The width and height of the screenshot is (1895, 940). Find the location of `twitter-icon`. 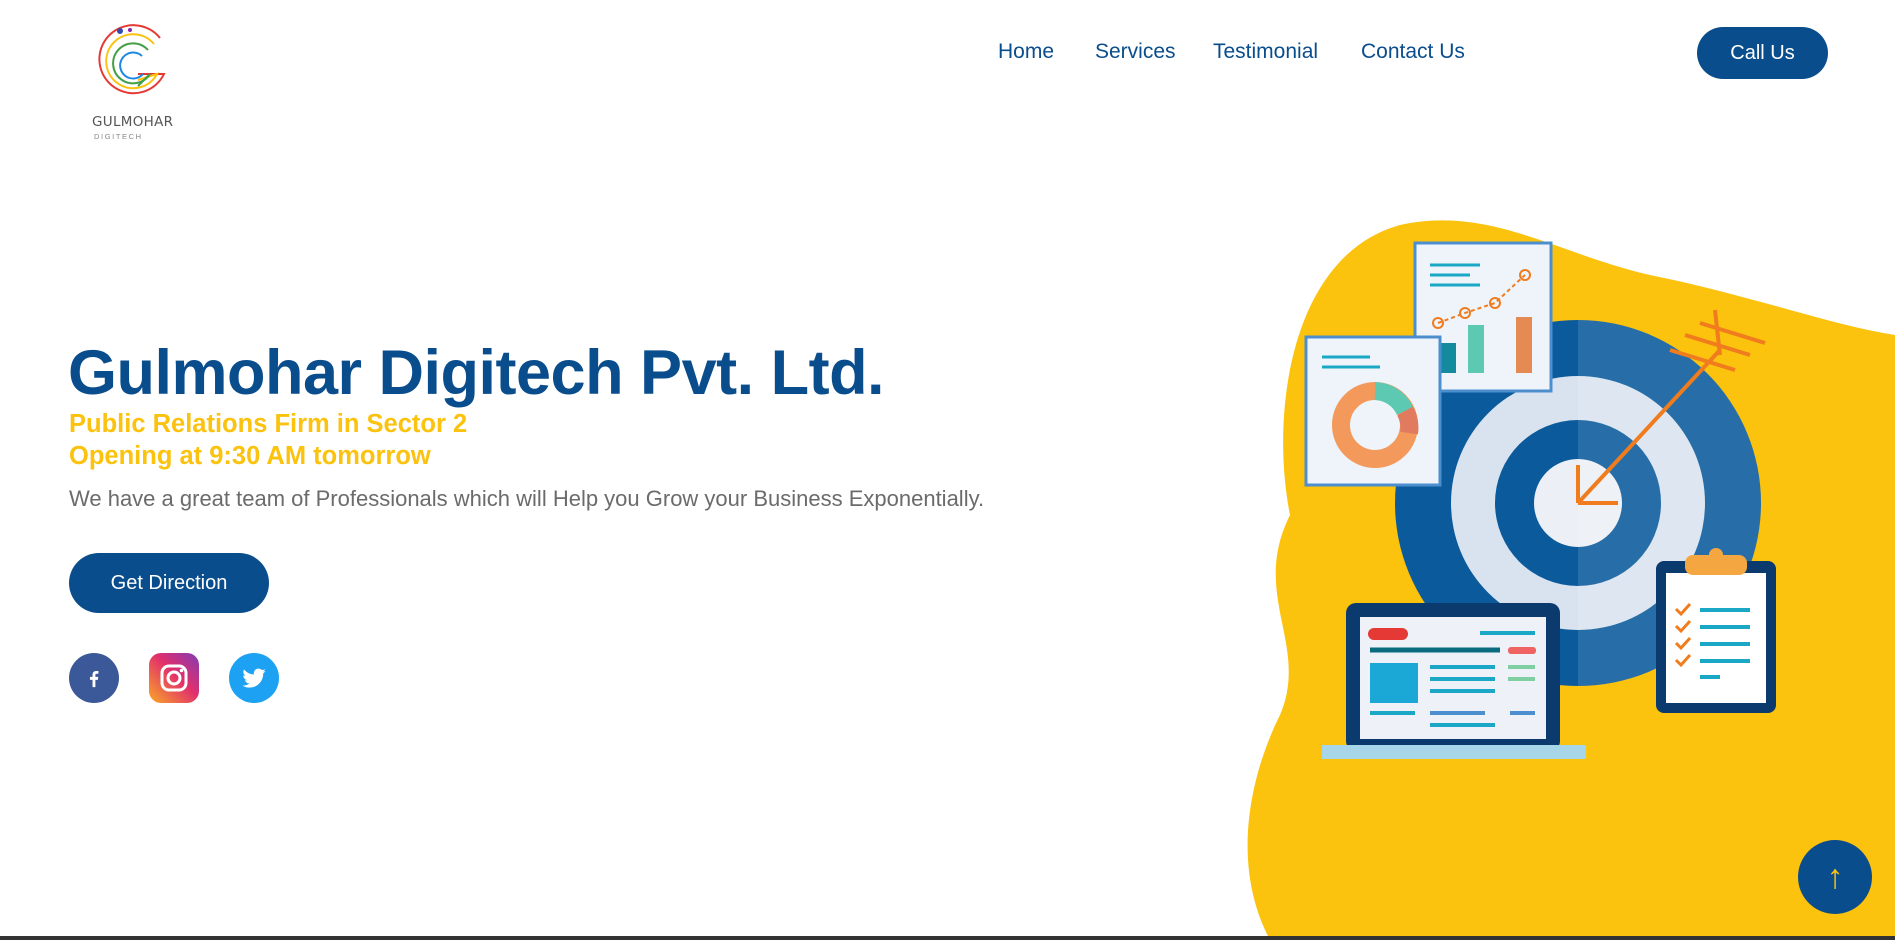

twitter-icon is located at coordinates (254, 678).